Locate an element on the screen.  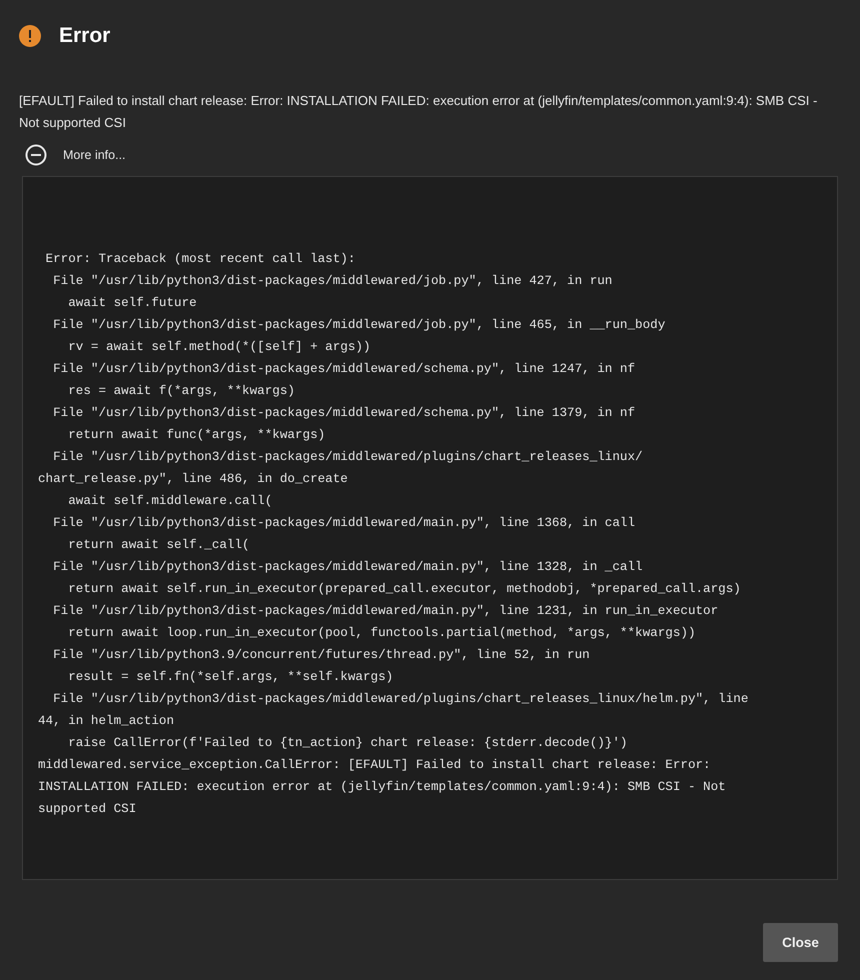
traceback-line: rv = await self.method(*([self] + args)) is located at coordinates (219, 347).